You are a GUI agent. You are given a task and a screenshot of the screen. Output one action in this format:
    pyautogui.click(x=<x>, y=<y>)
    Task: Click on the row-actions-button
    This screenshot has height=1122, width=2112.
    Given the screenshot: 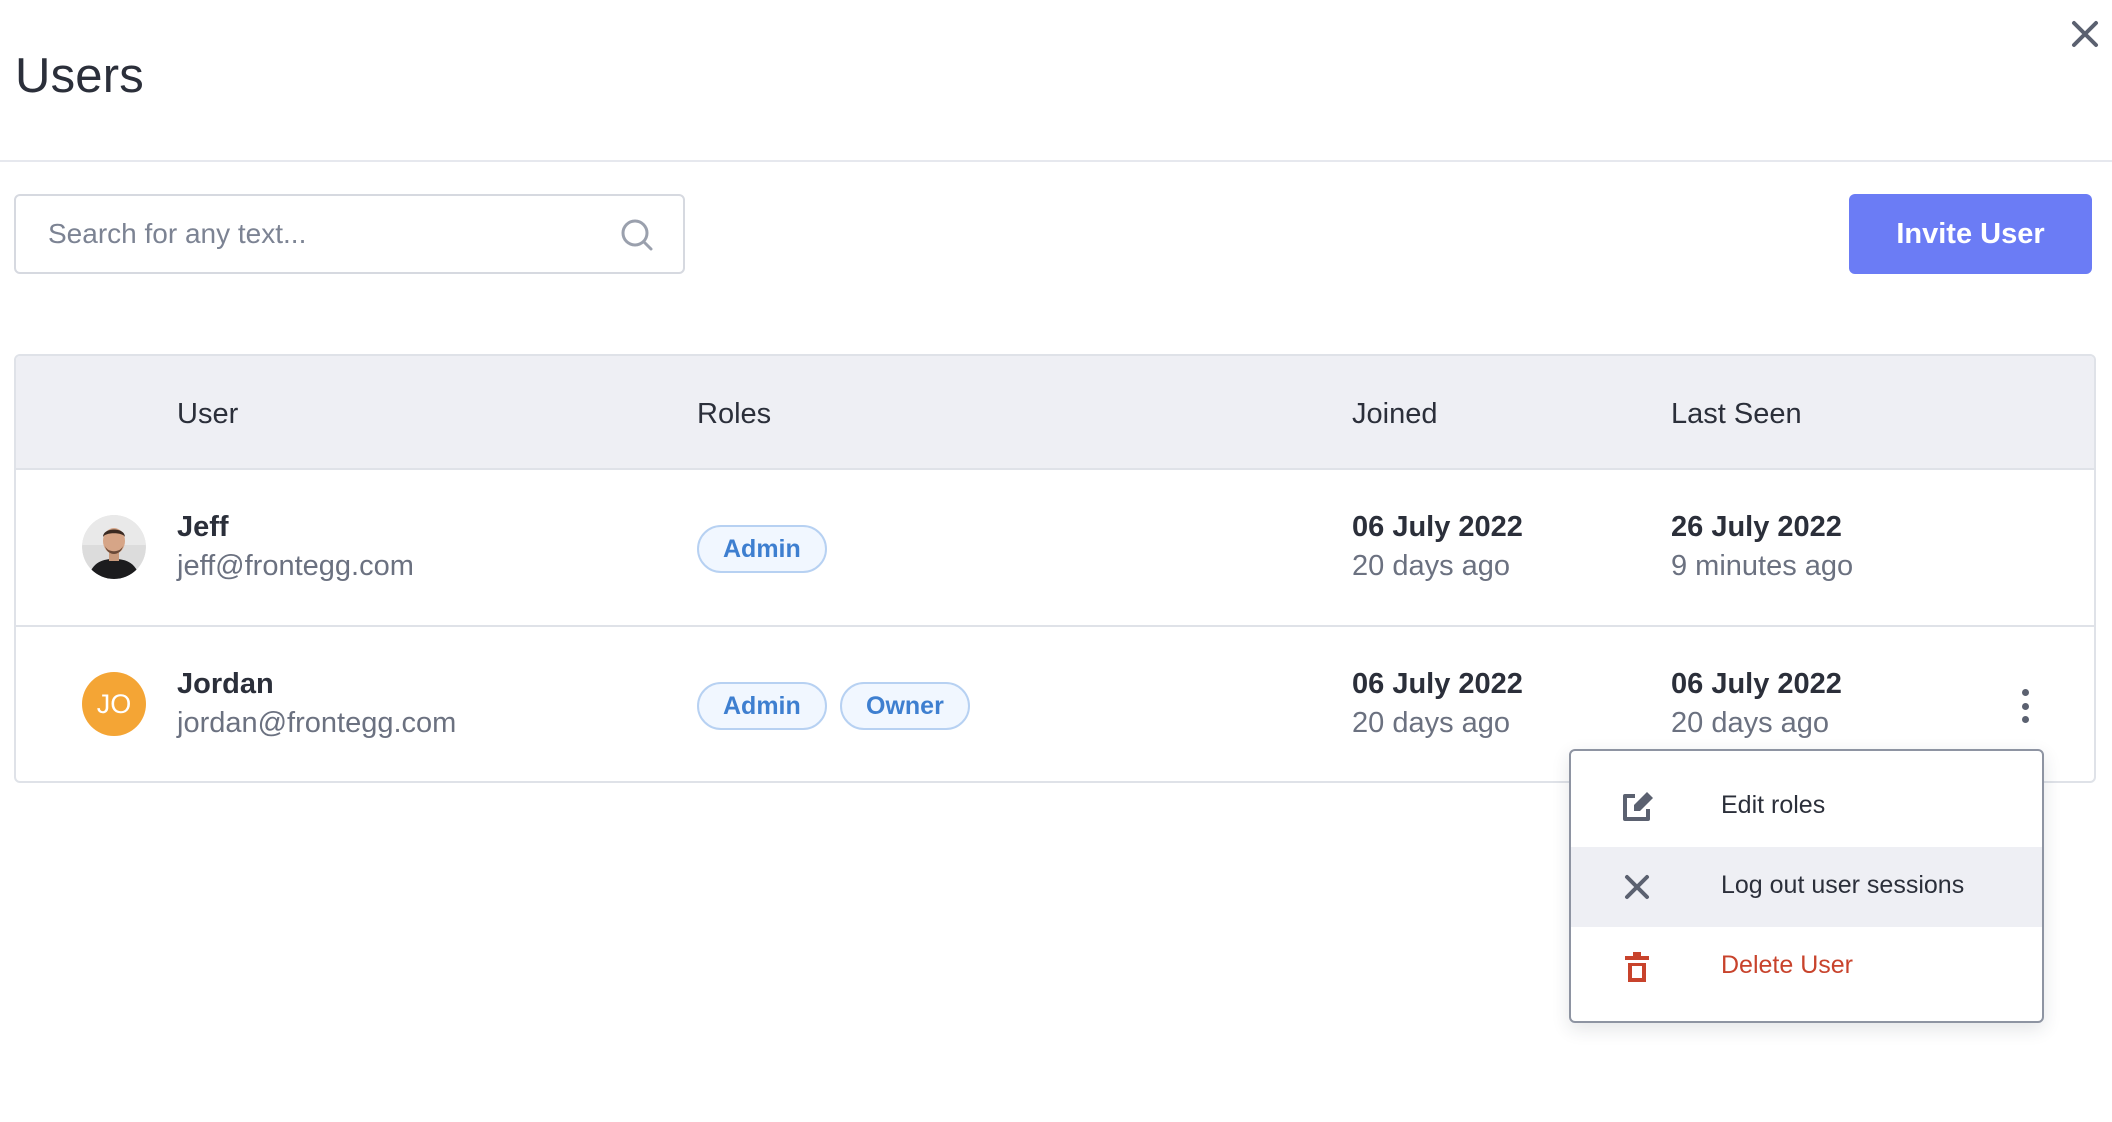 What is the action you would take?
    pyautogui.click(x=2025, y=706)
    